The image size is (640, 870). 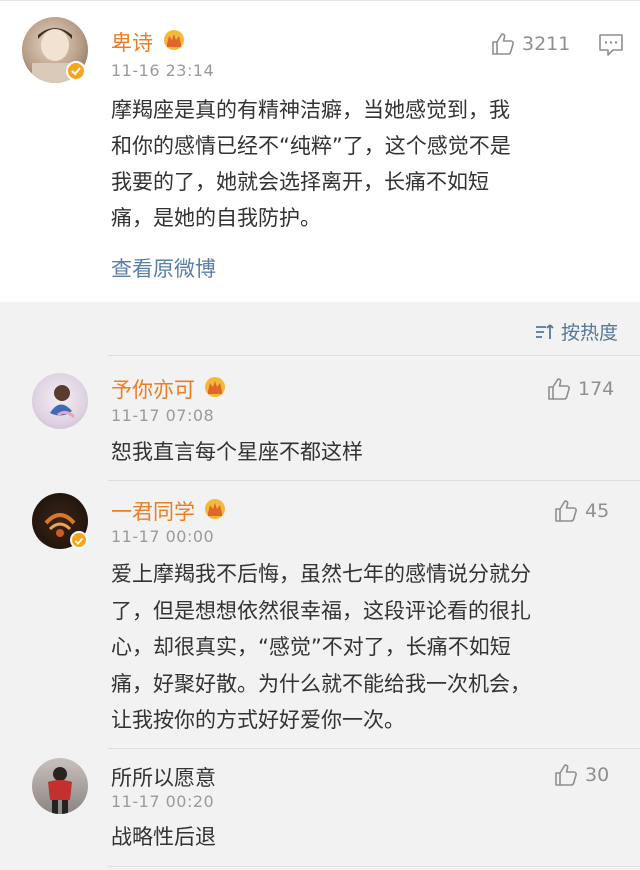 What do you see at coordinates (216, 218) in the screenshot?
I see `comment-line: 痛，是她的自我防护。` at bounding box center [216, 218].